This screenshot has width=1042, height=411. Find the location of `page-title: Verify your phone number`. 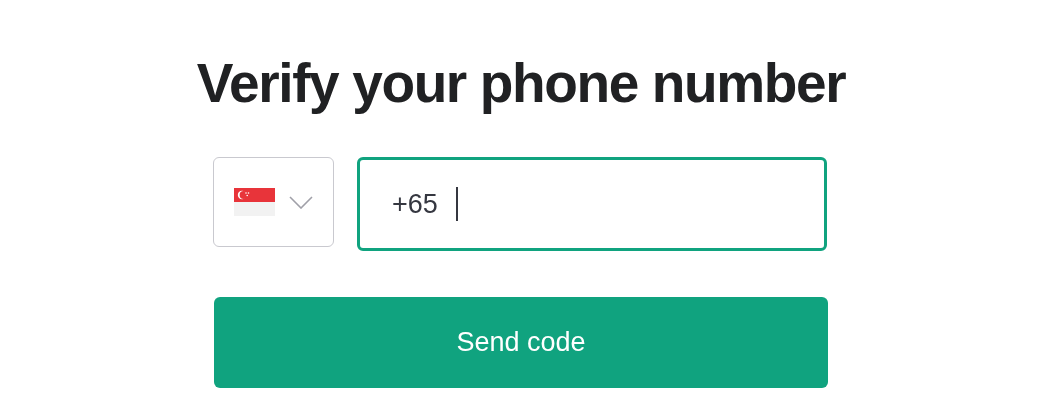

page-title: Verify your phone number is located at coordinates (521, 83).